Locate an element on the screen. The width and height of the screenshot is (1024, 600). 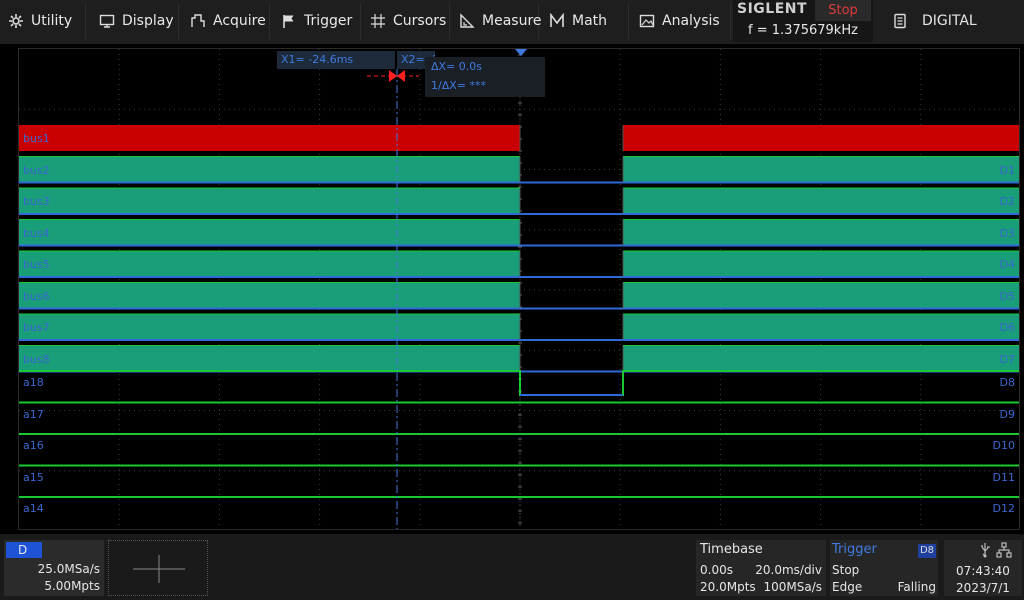
channel-label-left: bus2 is located at coordinates (36, 170).